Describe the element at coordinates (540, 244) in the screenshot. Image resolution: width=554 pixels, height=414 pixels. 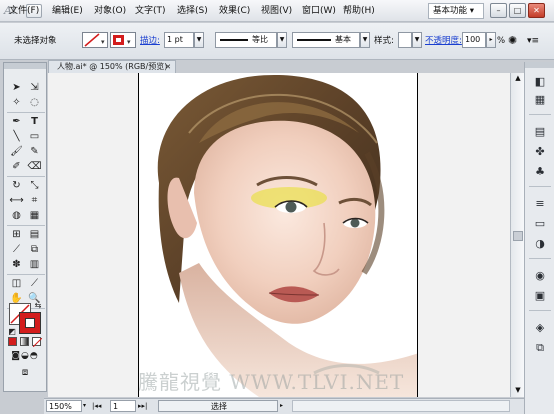
I see `transparency-panel-icon: ◑` at that location.